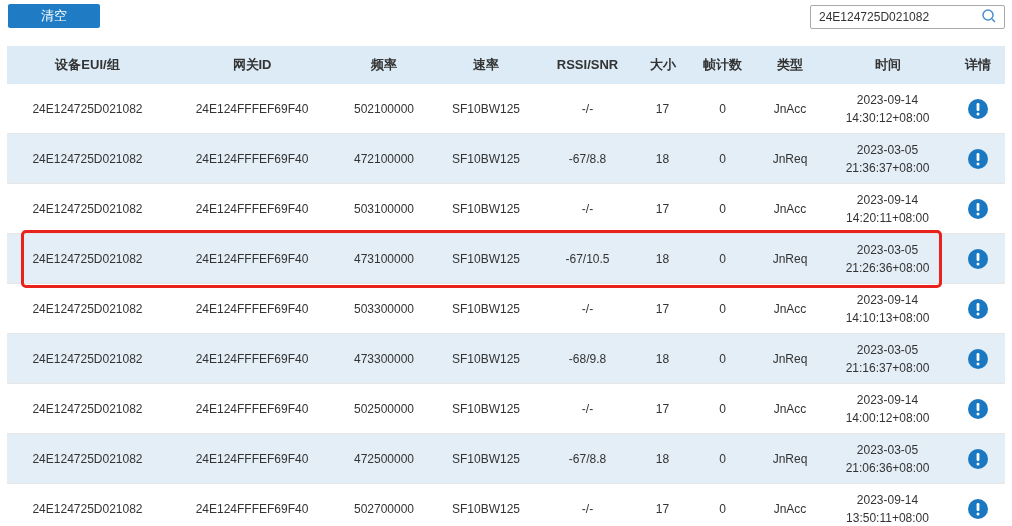  I want to click on table-cell-text: 503100000, so click(384, 209).